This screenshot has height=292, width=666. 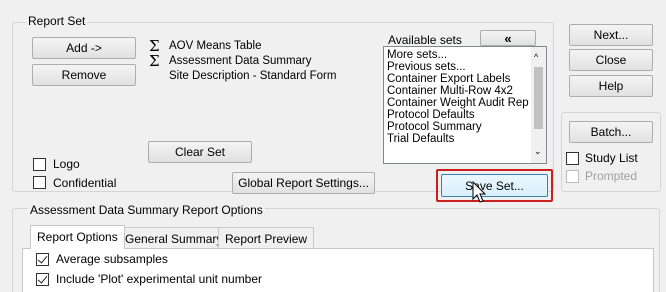 I want to click on logo-checkbox, so click(x=39, y=164).